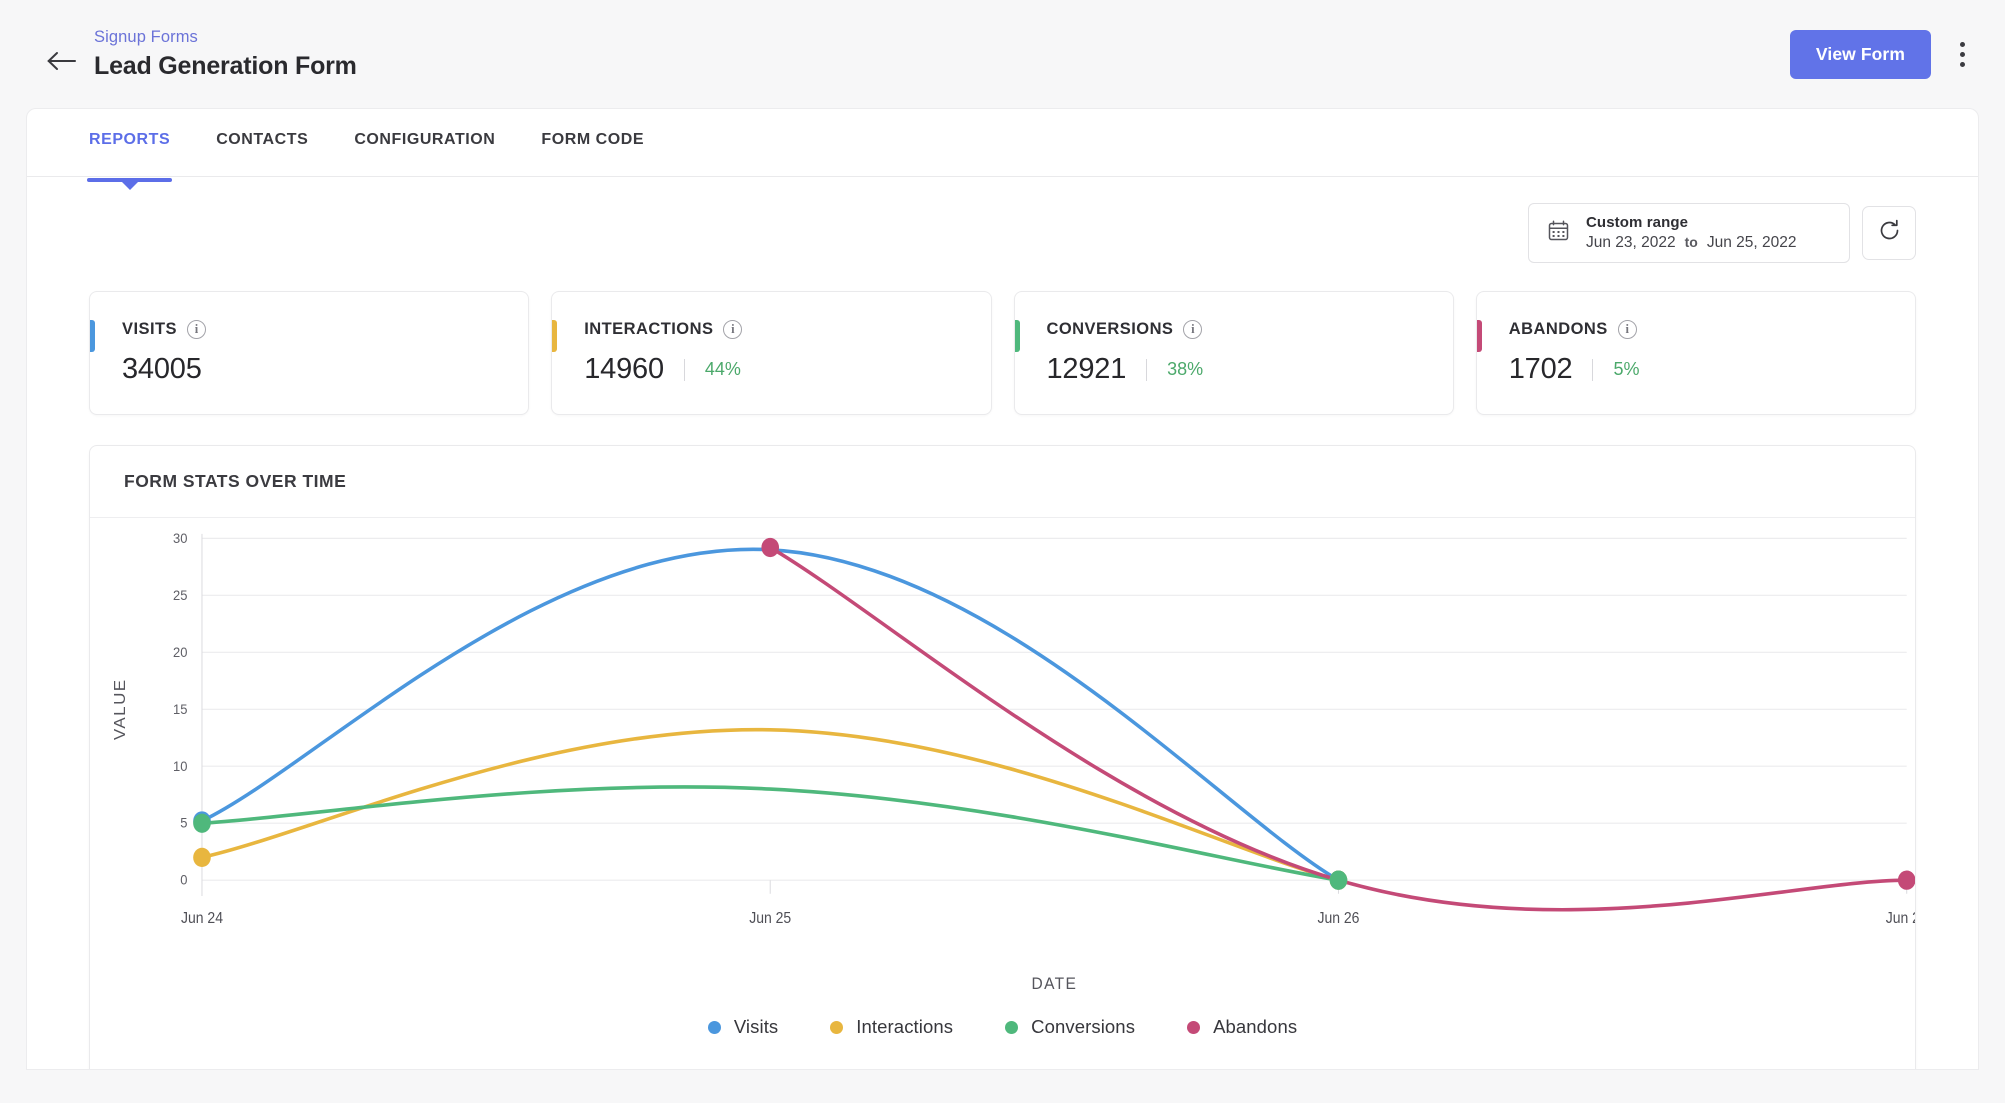 The width and height of the screenshot is (2005, 1103). What do you see at coordinates (1012, 1027) in the screenshot?
I see `legend-dot-conversions` at bounding box center [1012, 1027].